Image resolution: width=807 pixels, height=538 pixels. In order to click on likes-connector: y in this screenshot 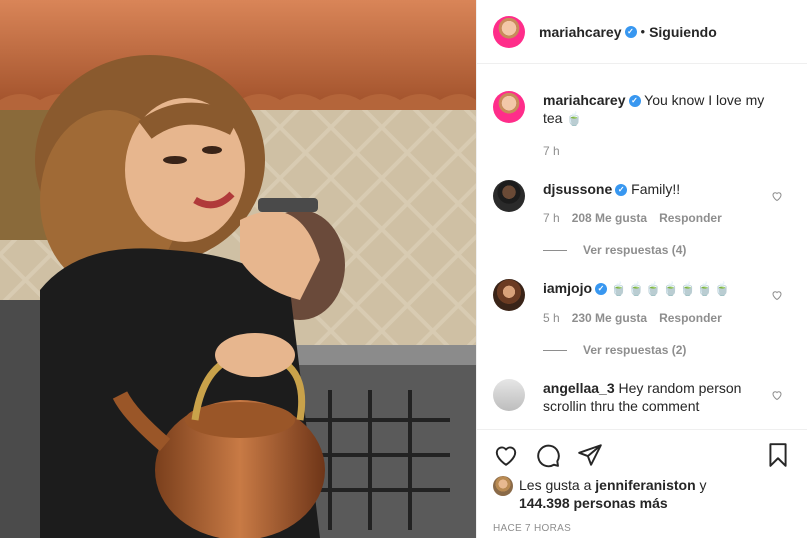, I will do `click(703, 485)`.